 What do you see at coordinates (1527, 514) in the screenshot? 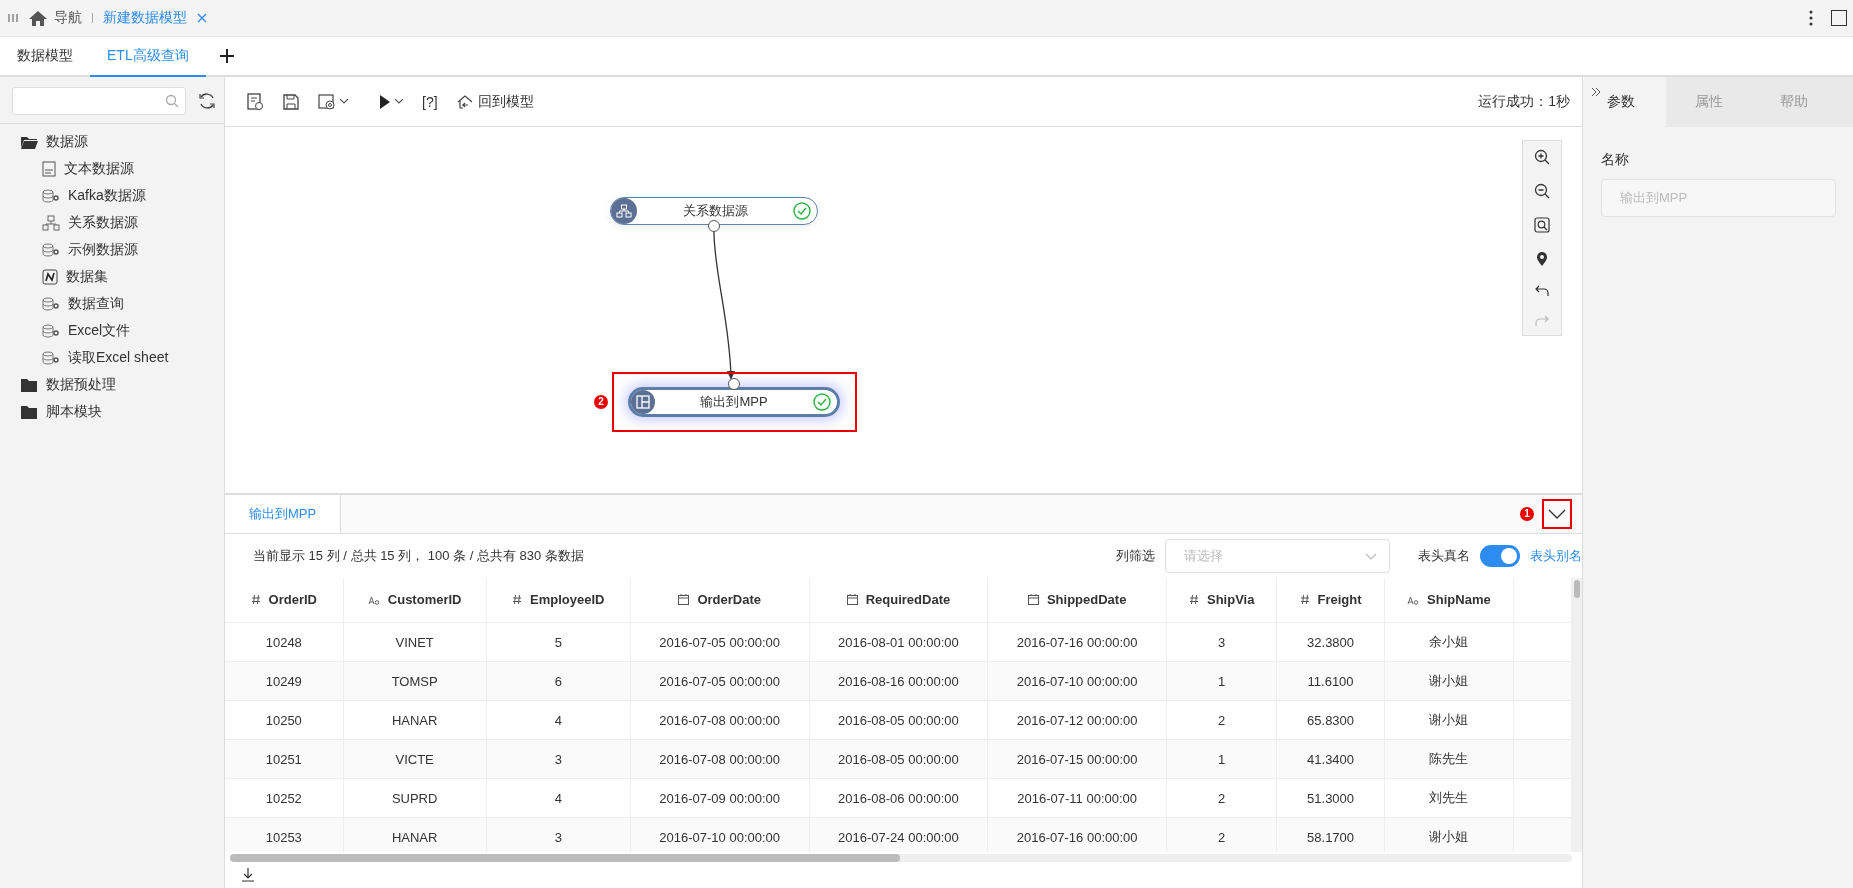
I see `step-badge: 1` at bounding box center [1527, 514].